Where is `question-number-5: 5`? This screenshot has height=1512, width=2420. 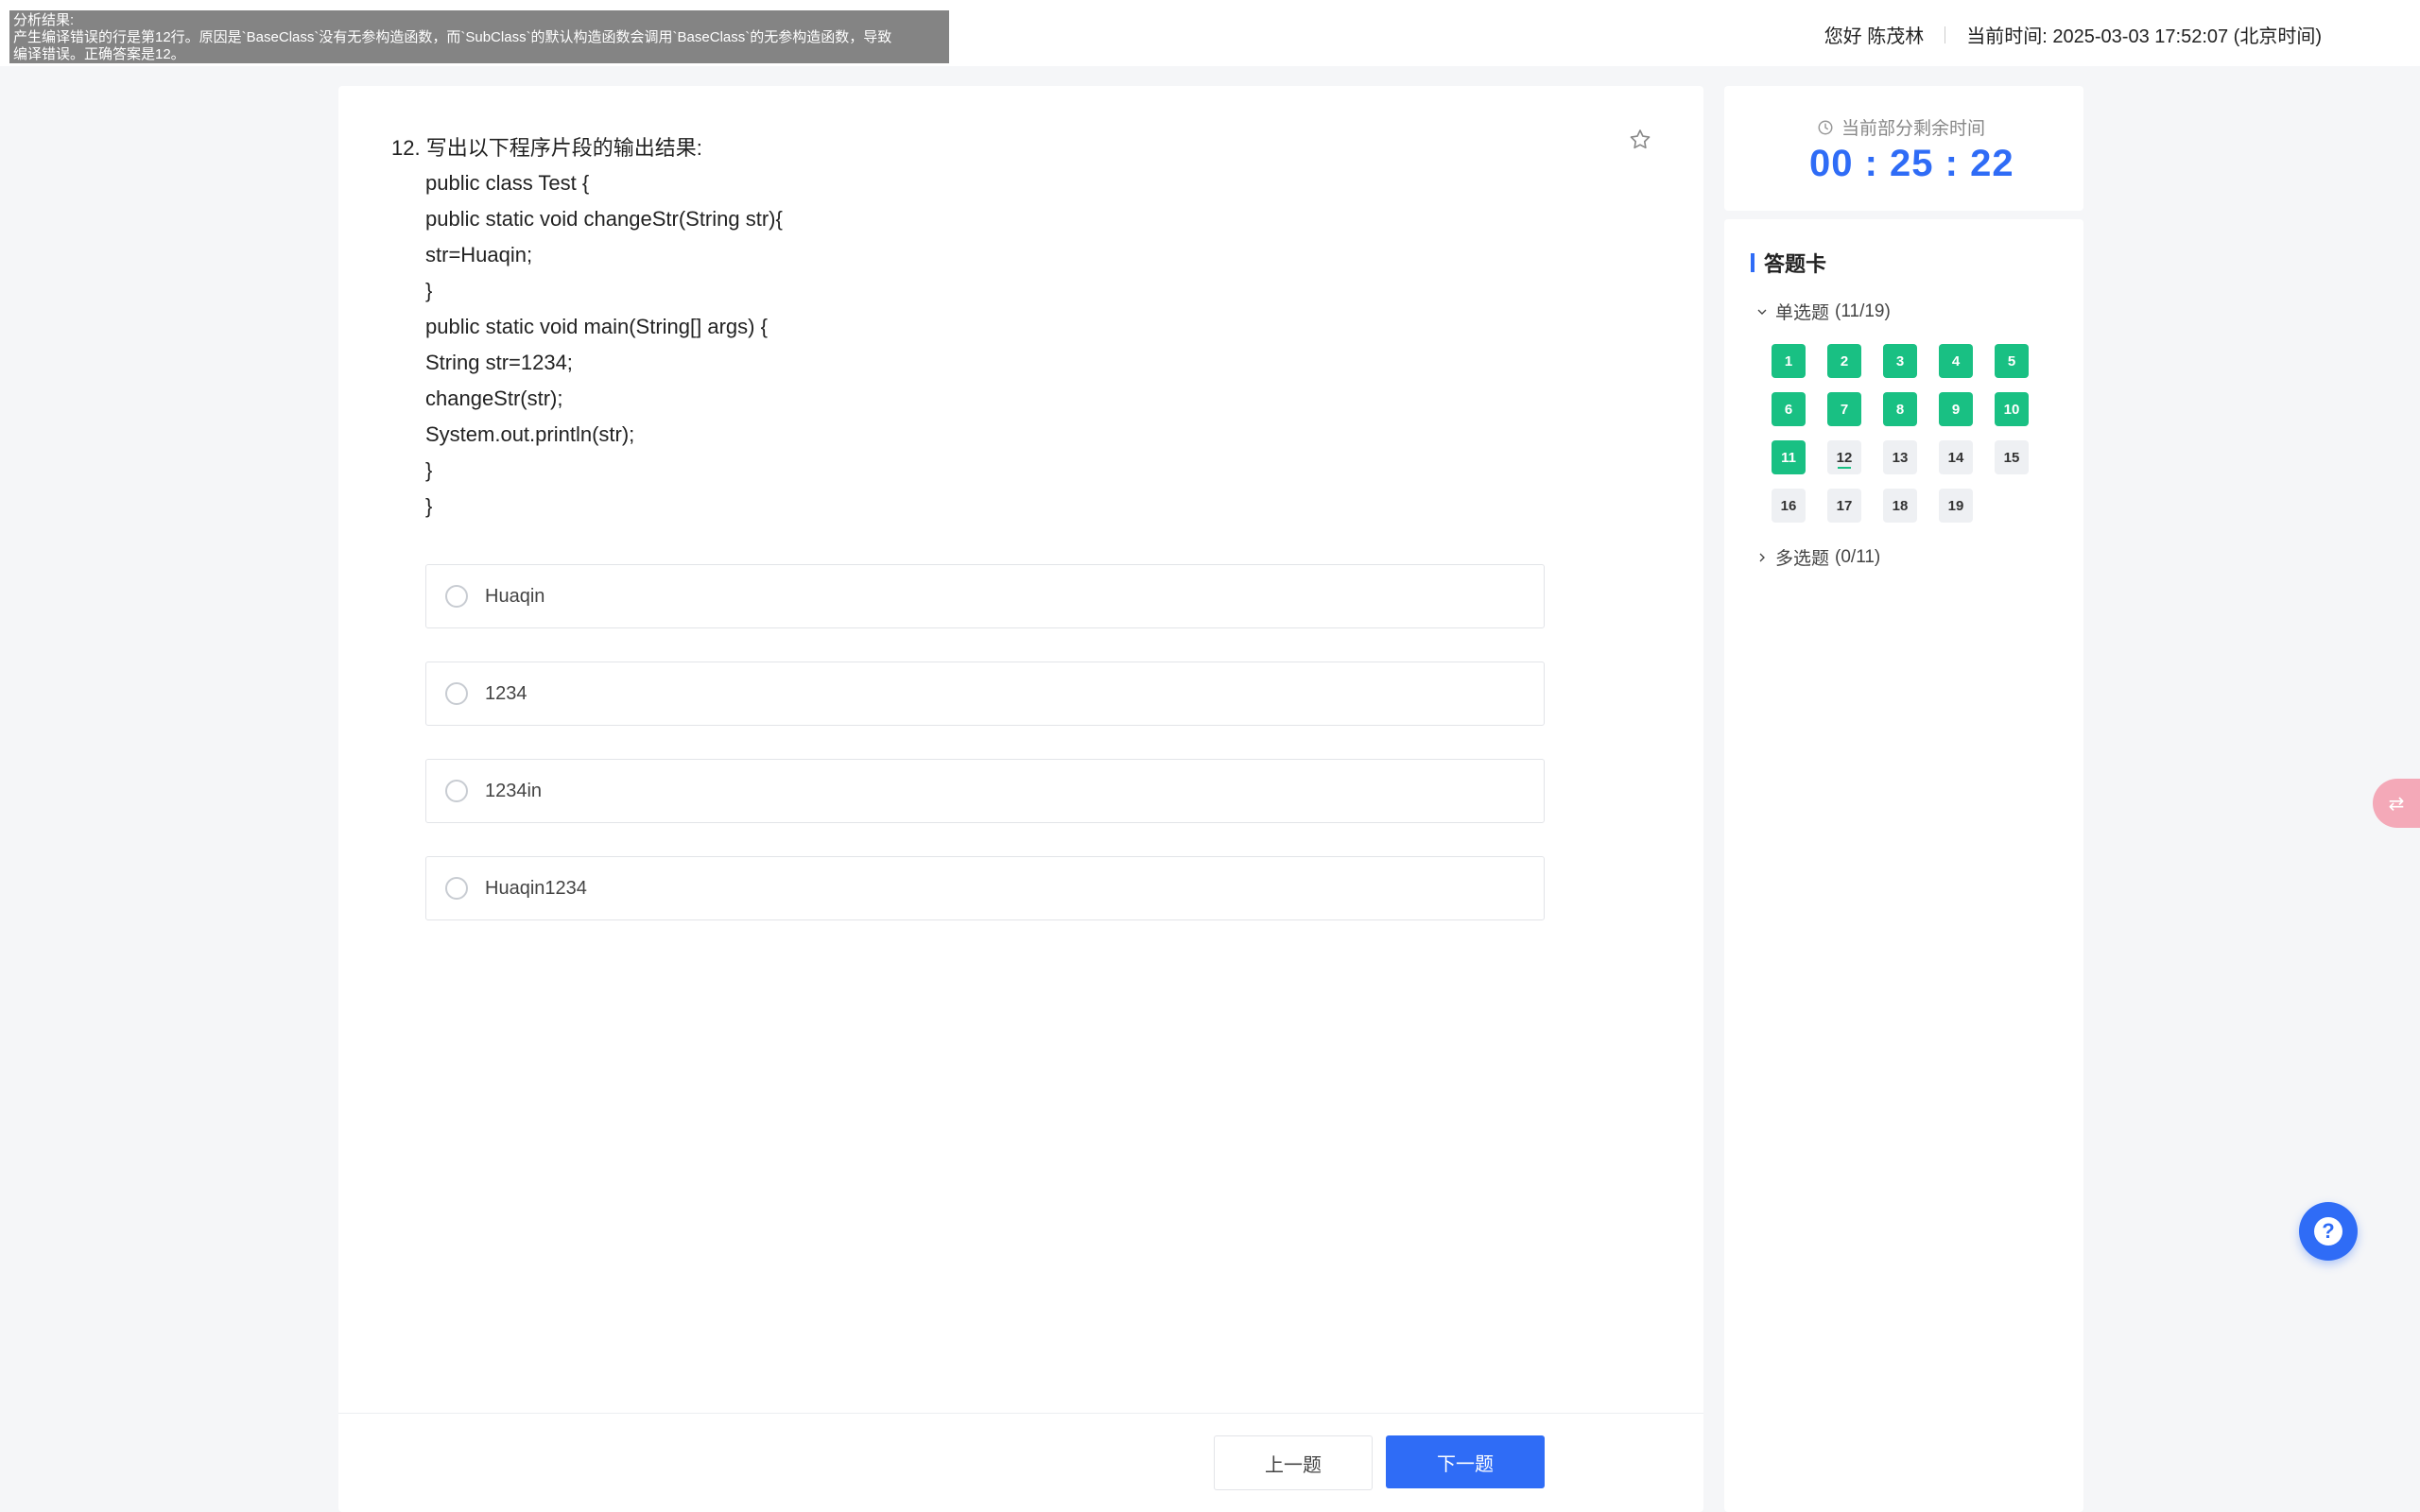
question-number-5: 5 is located at coordinates (2012, 361).